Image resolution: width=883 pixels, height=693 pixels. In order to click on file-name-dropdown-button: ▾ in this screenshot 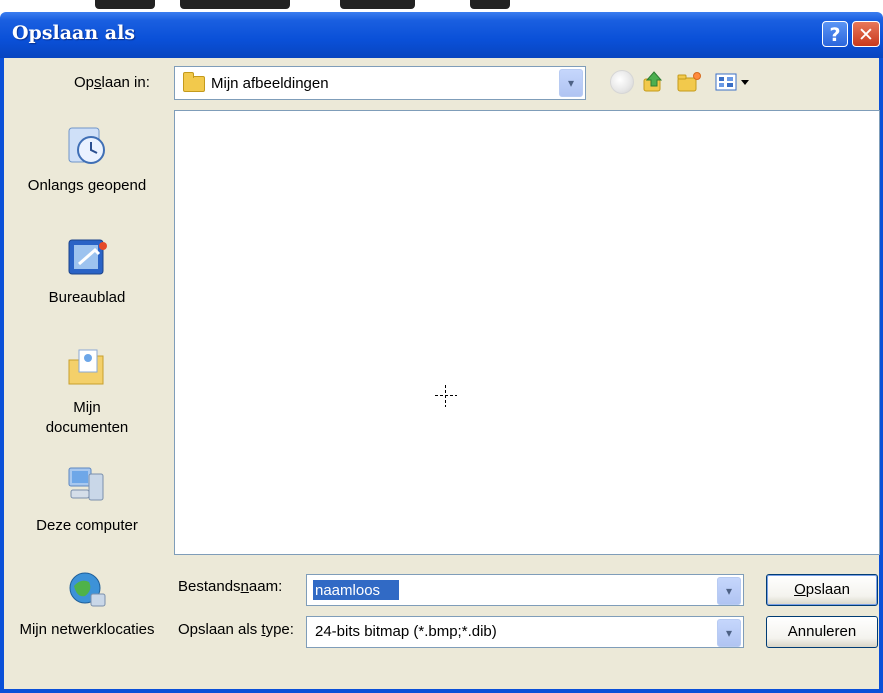, I will do `click(729, 591)`.